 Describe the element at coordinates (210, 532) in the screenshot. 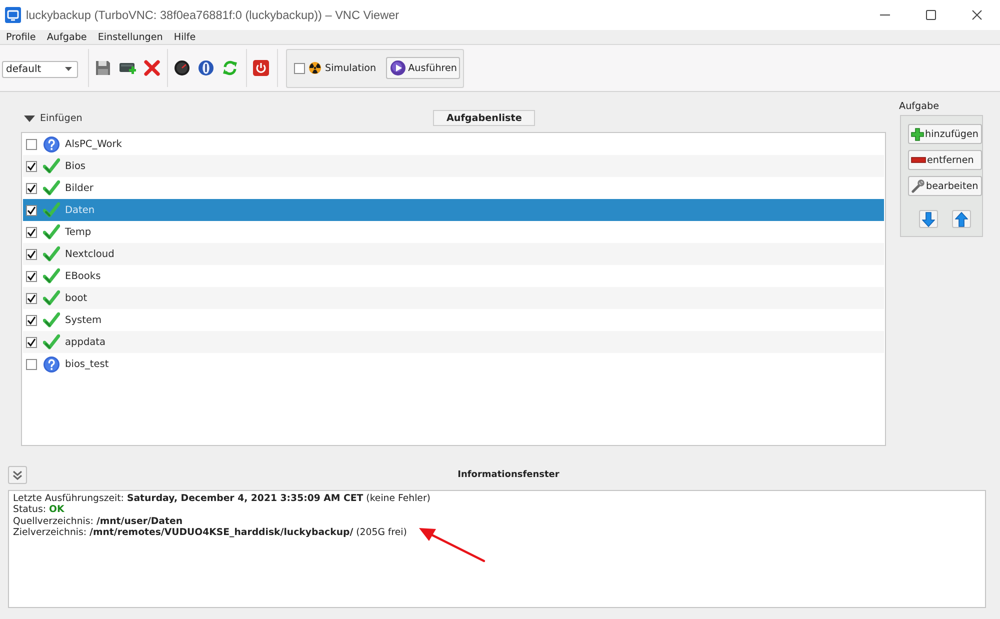

I see `info-line: Zielverzeichnis: /mnt/remotes/VUDUO4KSE_harddisk/luckybackup/ (205G frei)` at that location.